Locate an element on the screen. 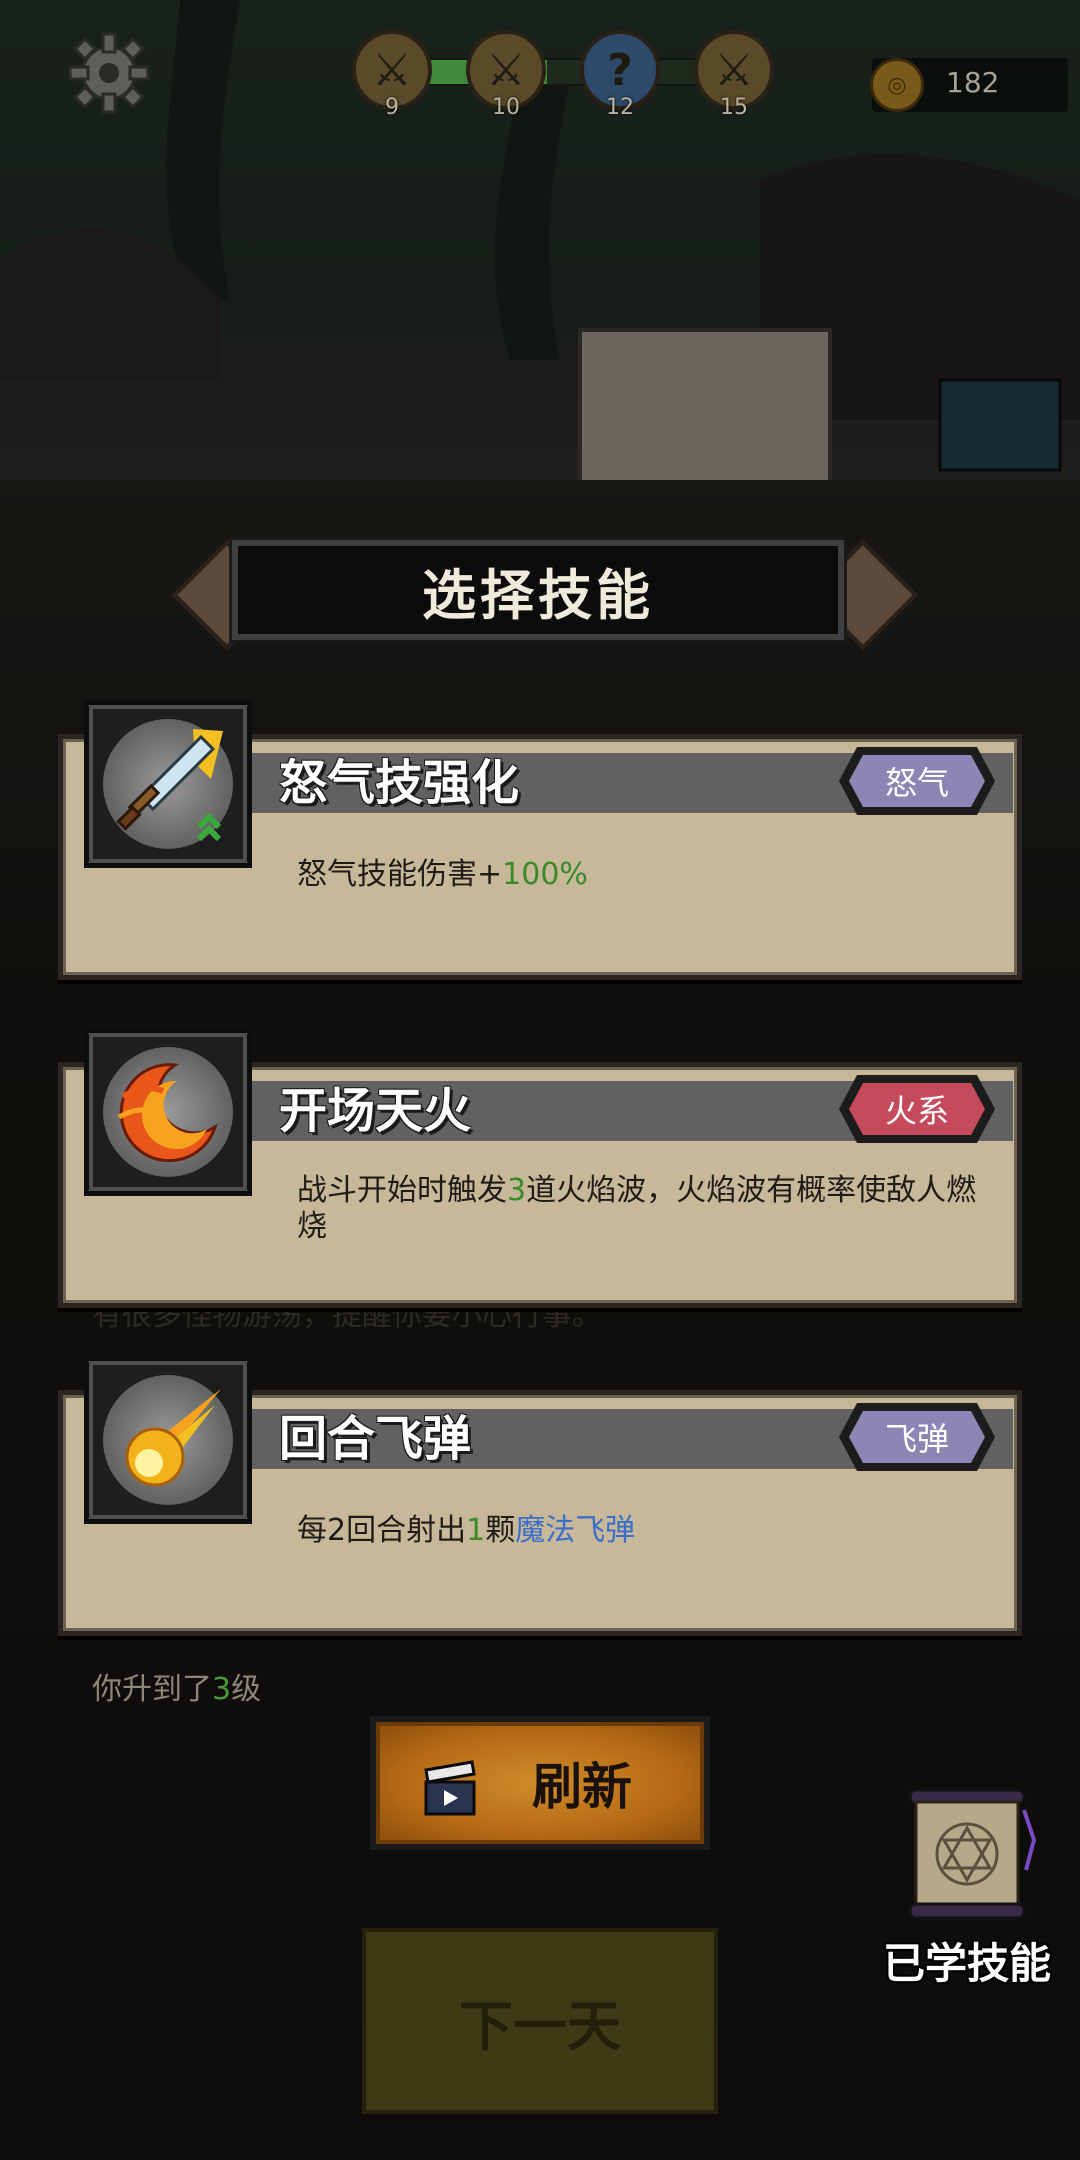 This screenshot has width=1080, height=2160. desc-highlight: 100% is located at coordinates (545, 874).